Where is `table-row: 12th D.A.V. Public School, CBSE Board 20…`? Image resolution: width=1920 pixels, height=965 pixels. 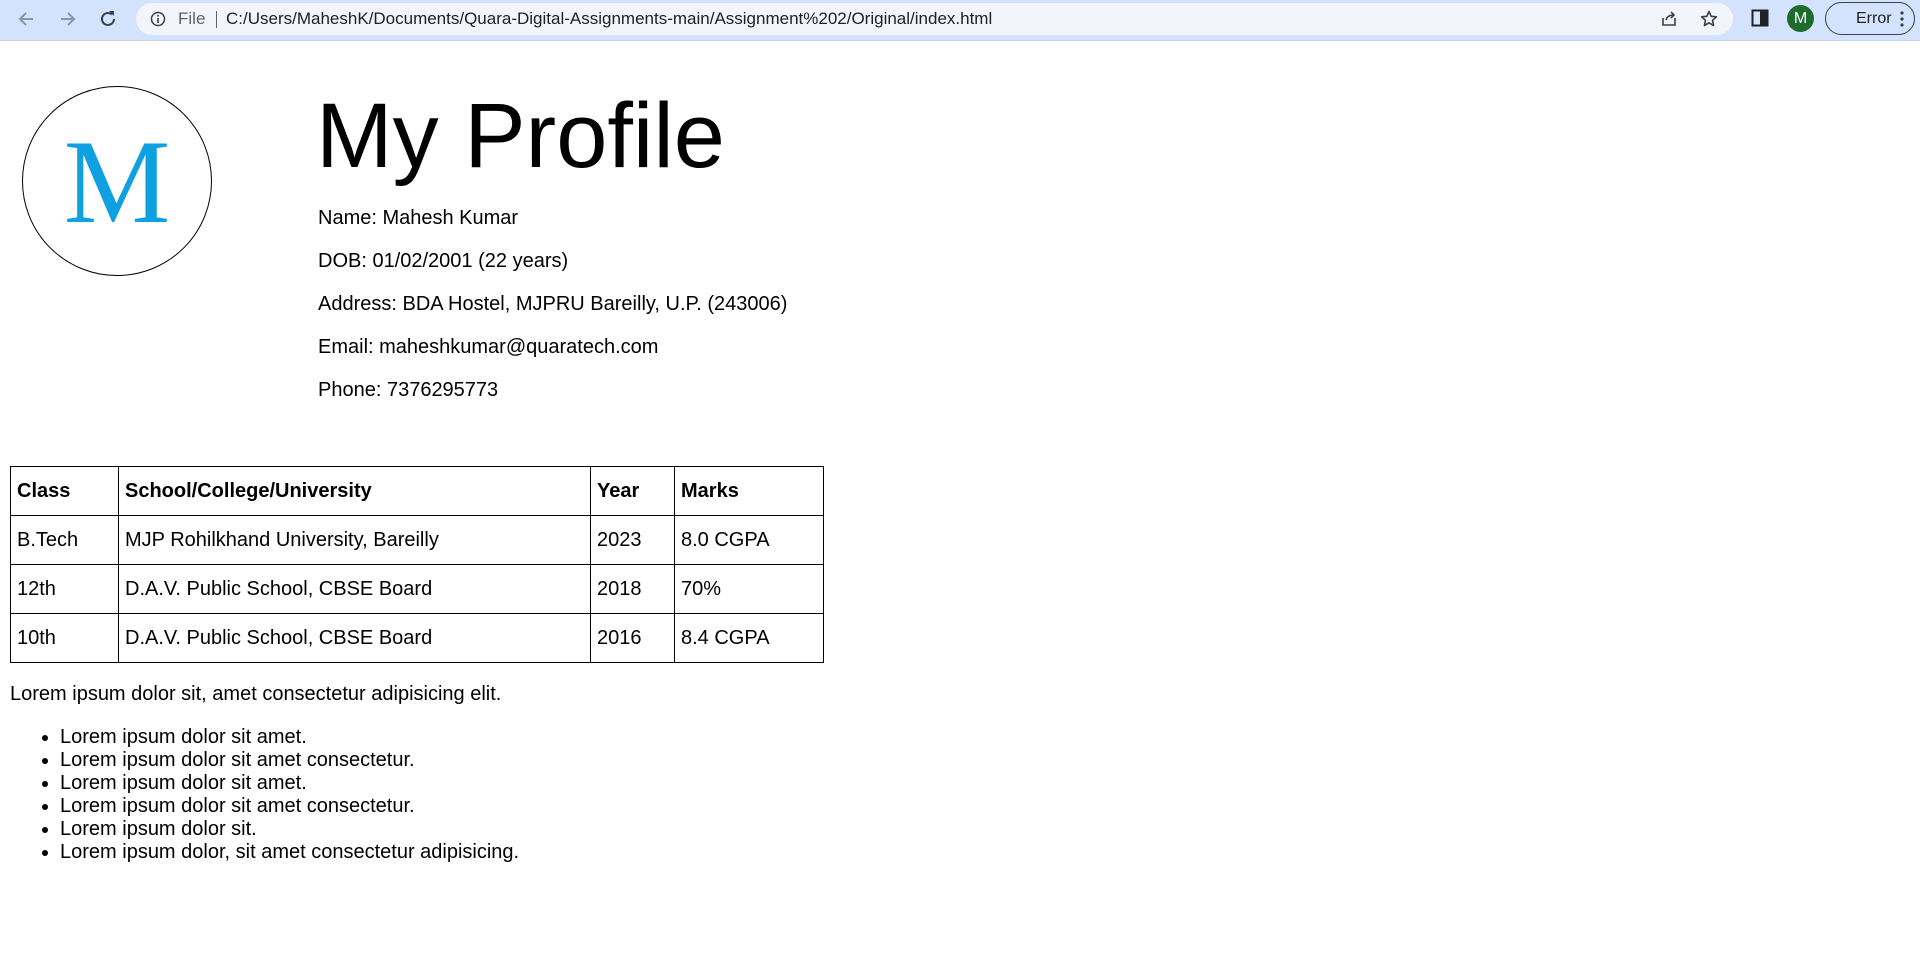 table-row: 12th D.A.V. Public School, CBSE Board 20… is located at coordinates (417, 589).